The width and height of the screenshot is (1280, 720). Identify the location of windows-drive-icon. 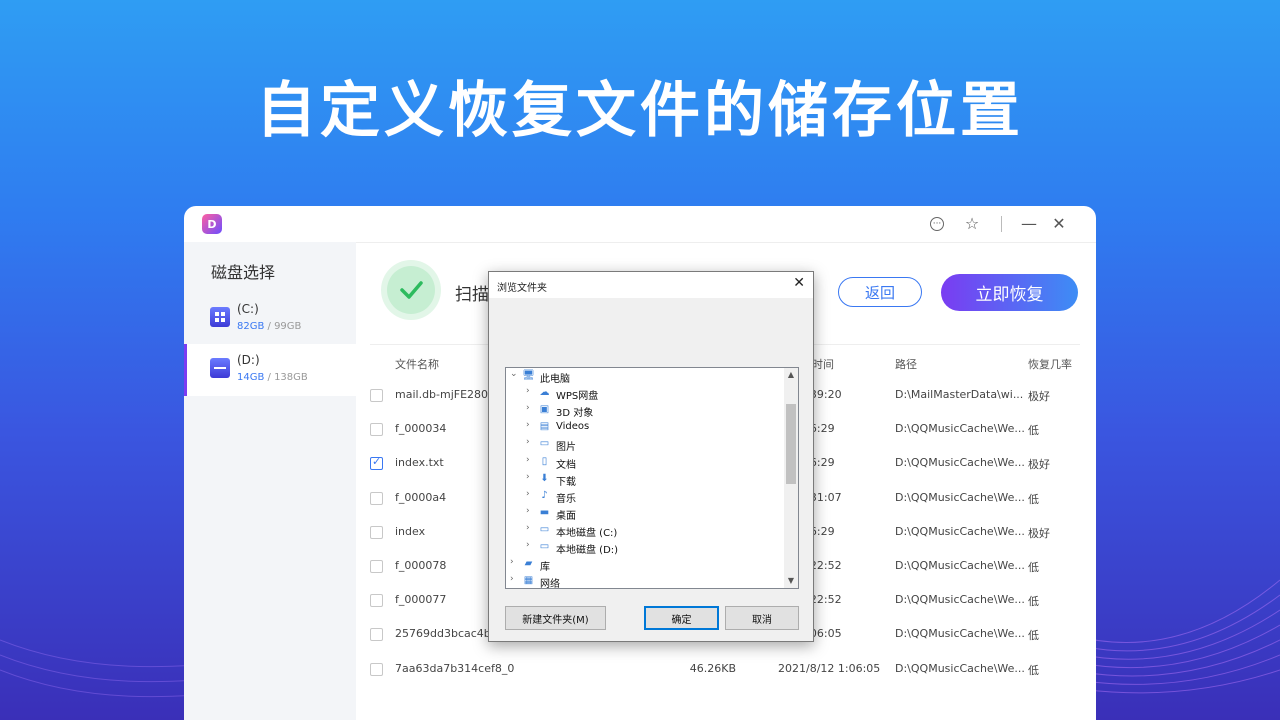
(220, 317).